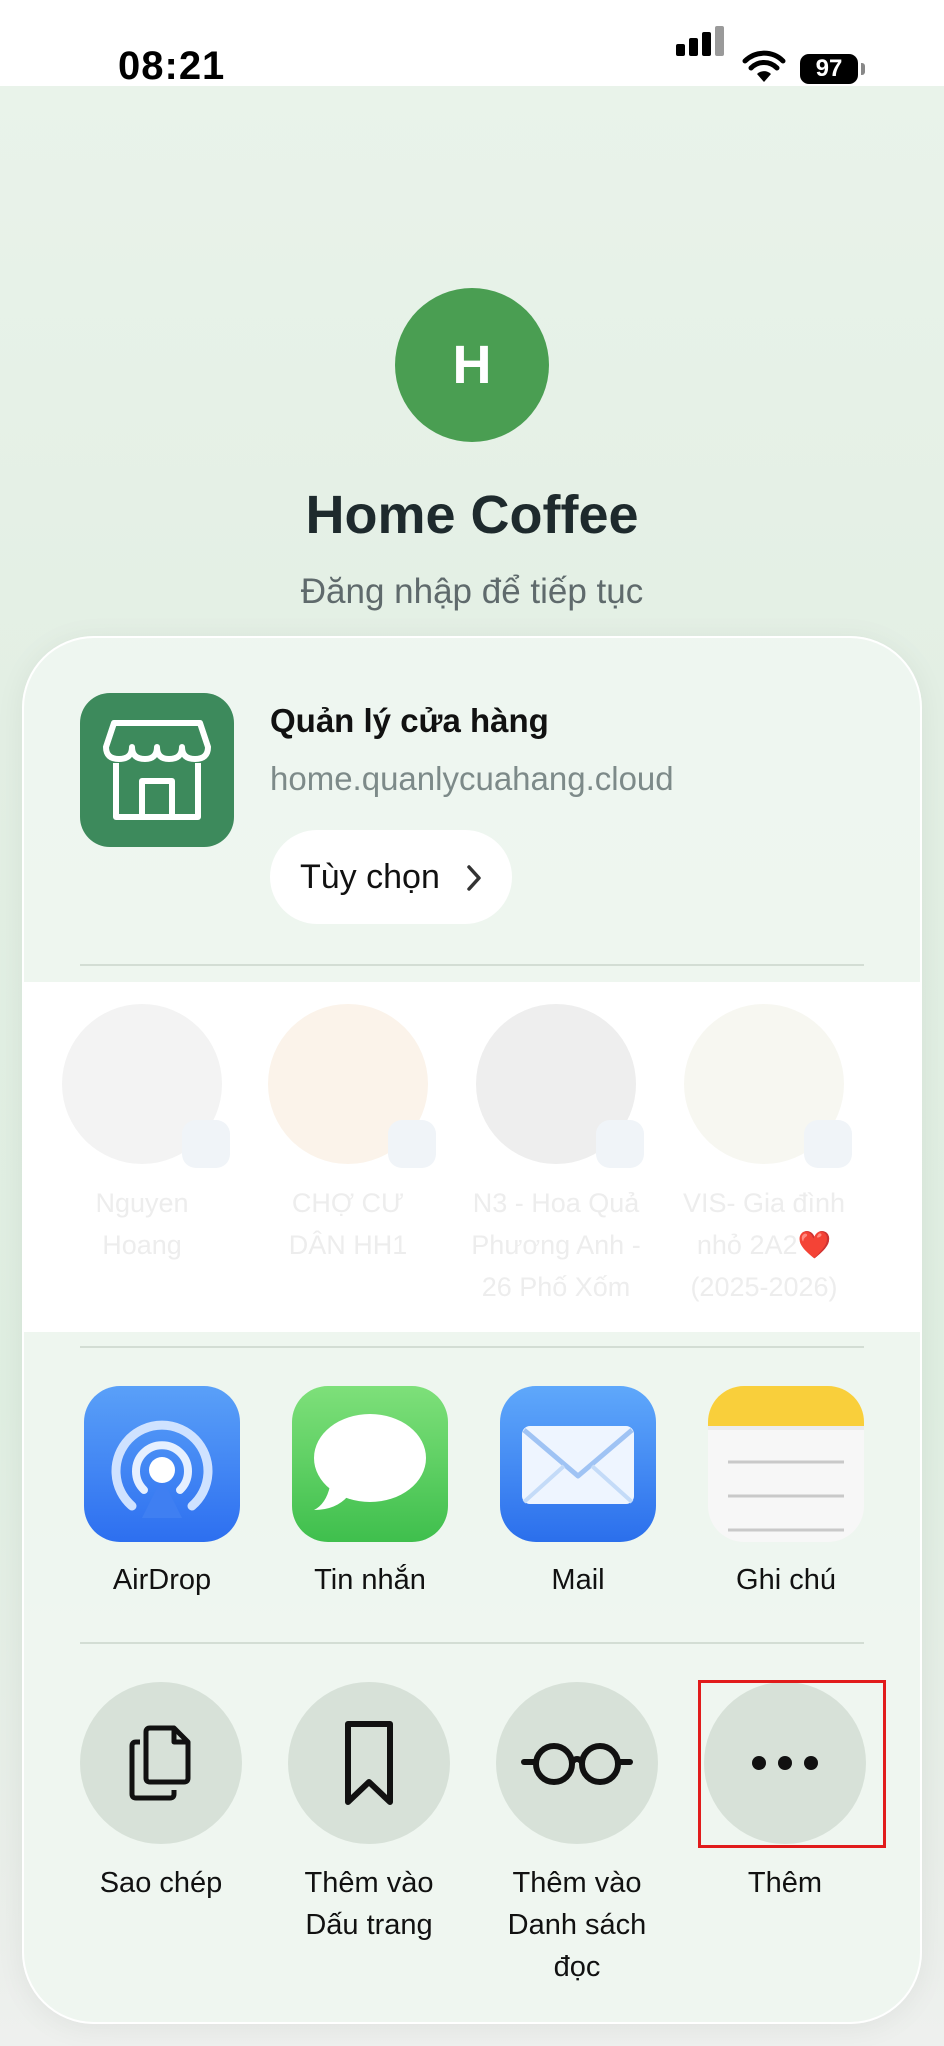 The height and width of the screenshot is (2046, 944). What do you see at coordinates (786, 1464) in the screenshot?
I see `notes-icon` at bounding box center [786, 1464].